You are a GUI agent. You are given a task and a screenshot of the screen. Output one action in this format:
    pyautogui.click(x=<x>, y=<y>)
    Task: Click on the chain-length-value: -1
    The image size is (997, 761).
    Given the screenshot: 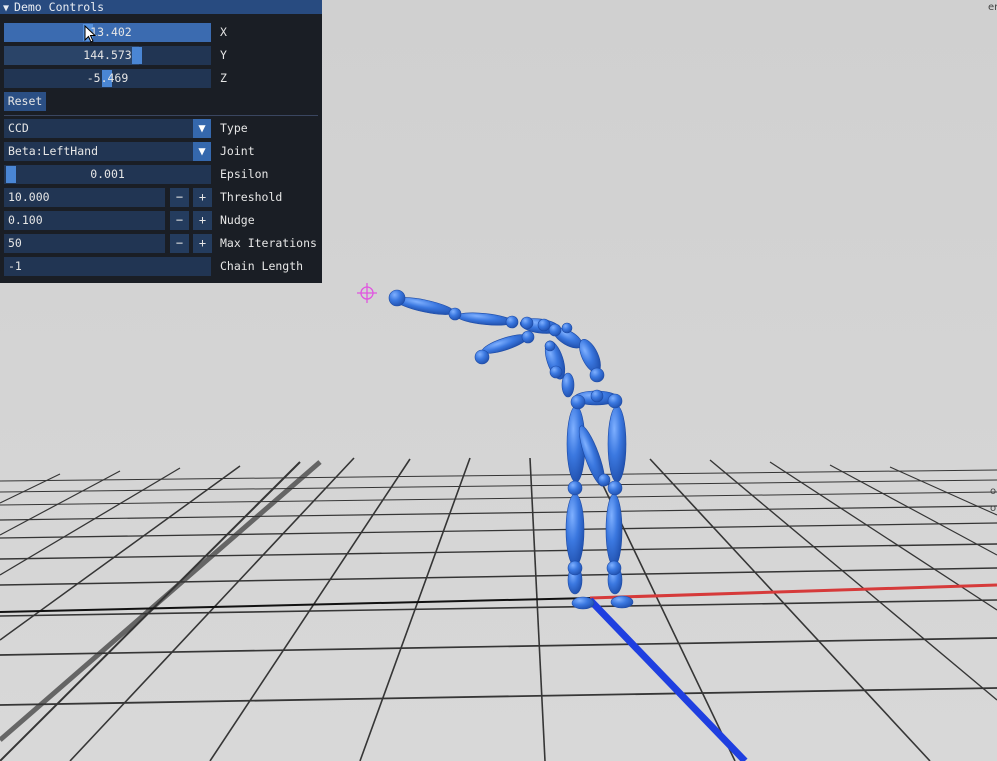 What is the action you would take?
    pyautogui.click(x=15, y=266)
    